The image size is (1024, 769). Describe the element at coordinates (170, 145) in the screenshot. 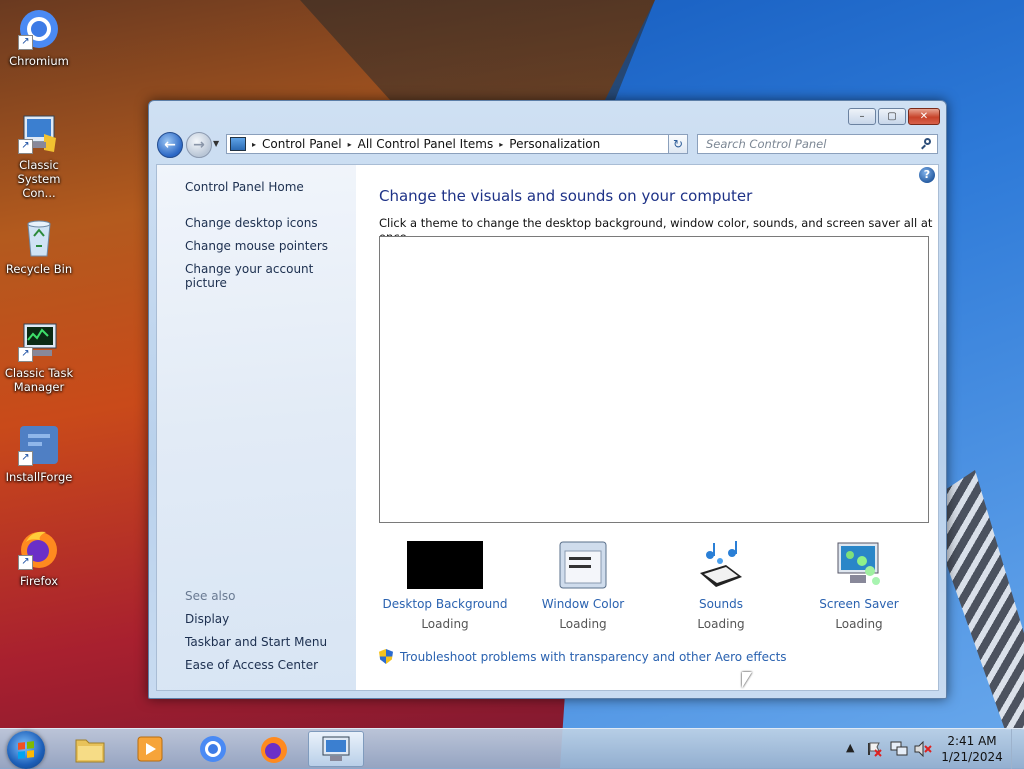

I see `back-button: ←` at that location.